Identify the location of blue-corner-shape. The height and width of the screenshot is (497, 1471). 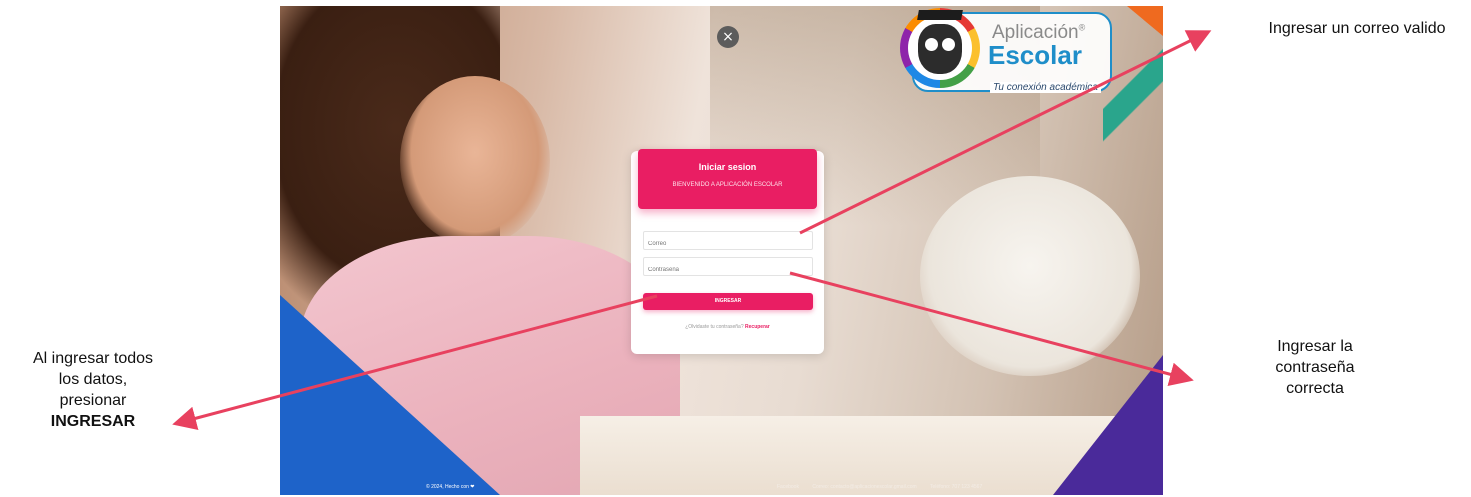
(390, 395).